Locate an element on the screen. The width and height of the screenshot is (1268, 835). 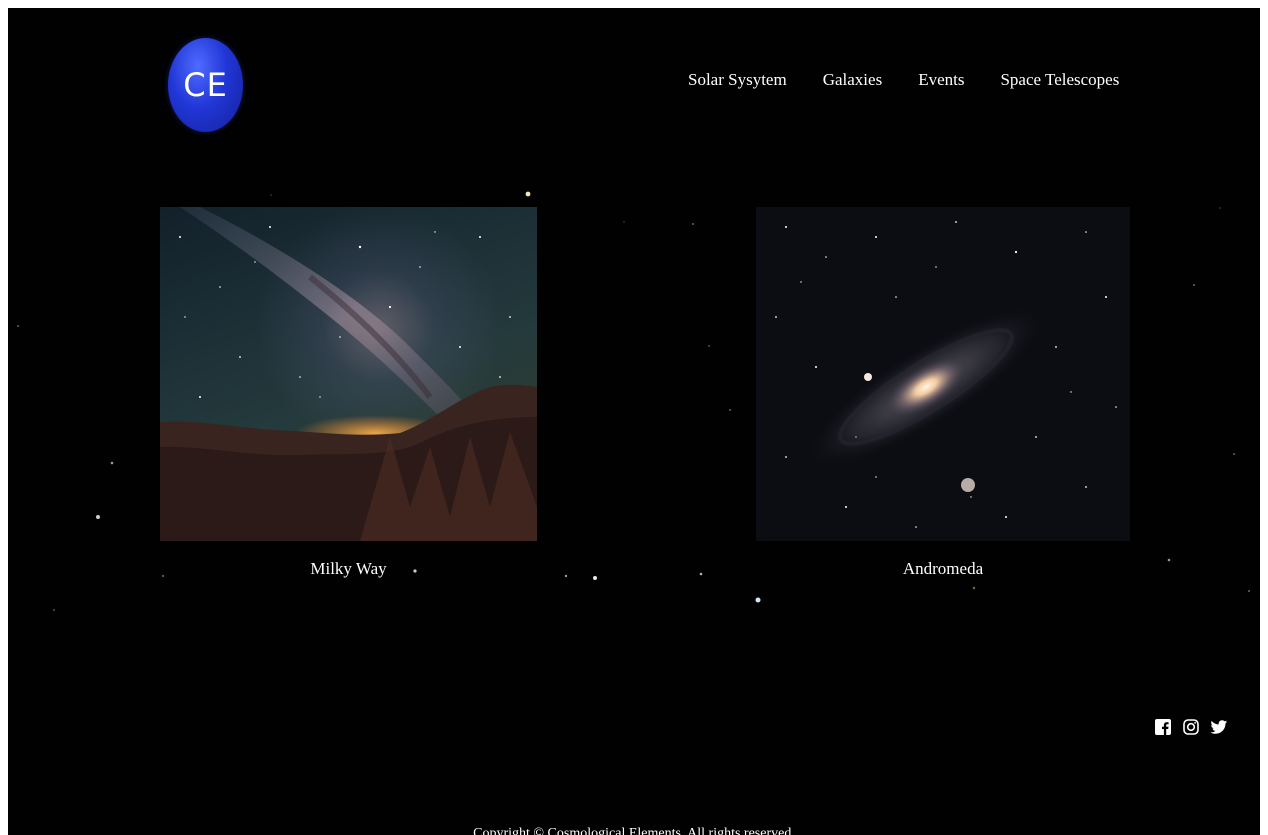
andromeda-caption: Andromeda is located at coordinates (943, 568).